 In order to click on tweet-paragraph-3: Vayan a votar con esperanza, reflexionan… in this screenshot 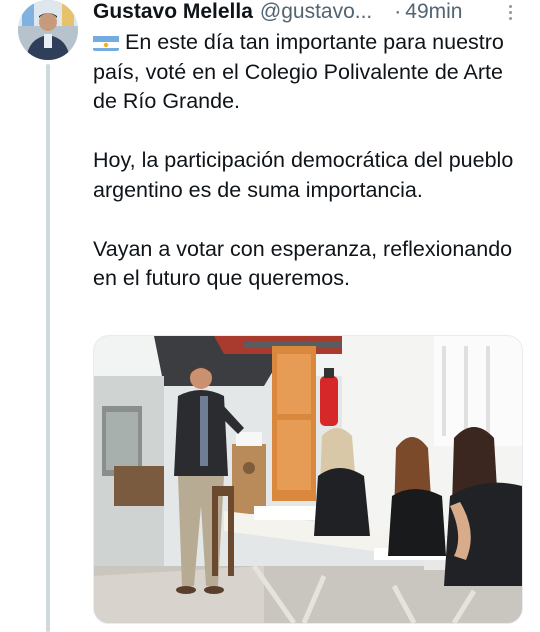, I will do `click(303, 263)`.